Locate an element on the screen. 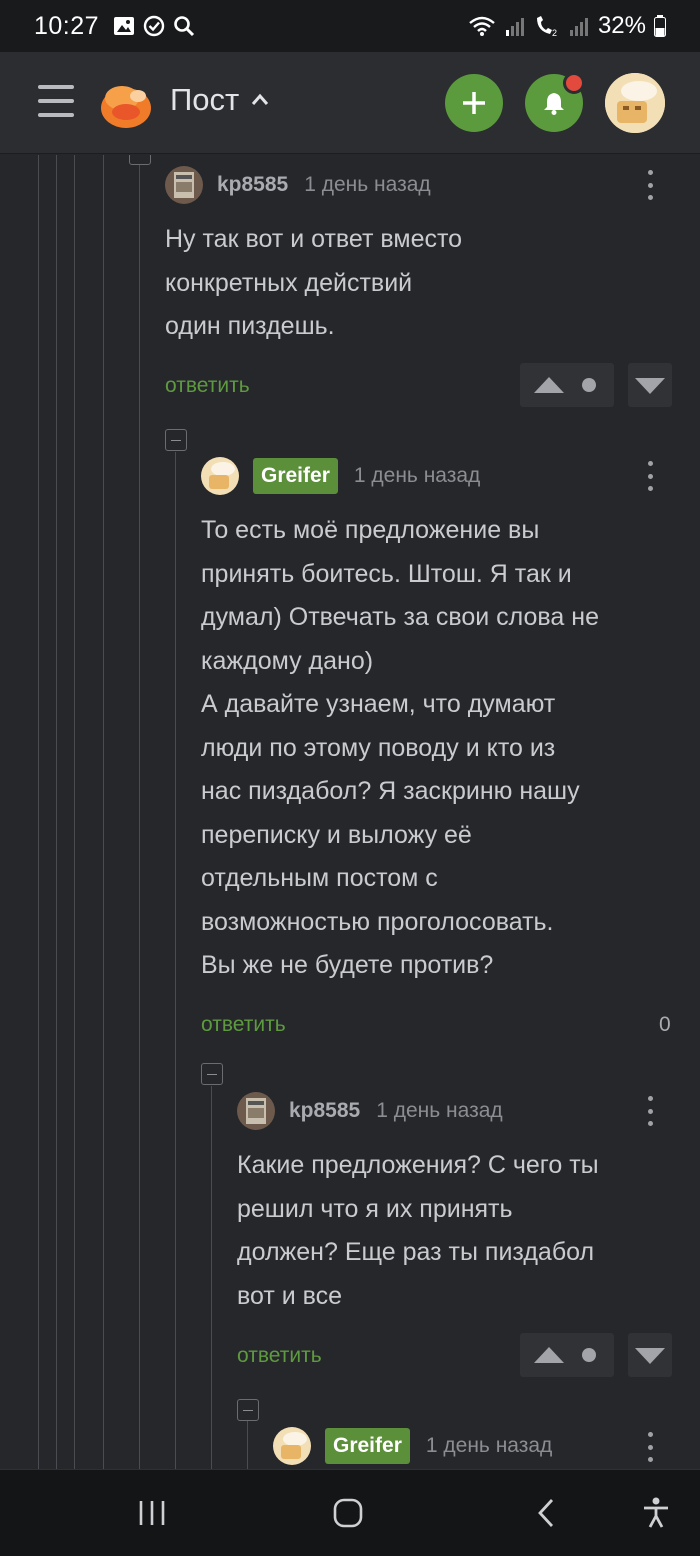 This screenshot has width=700, height=1556. user-avatar-image is located at coordinates (635, 103).